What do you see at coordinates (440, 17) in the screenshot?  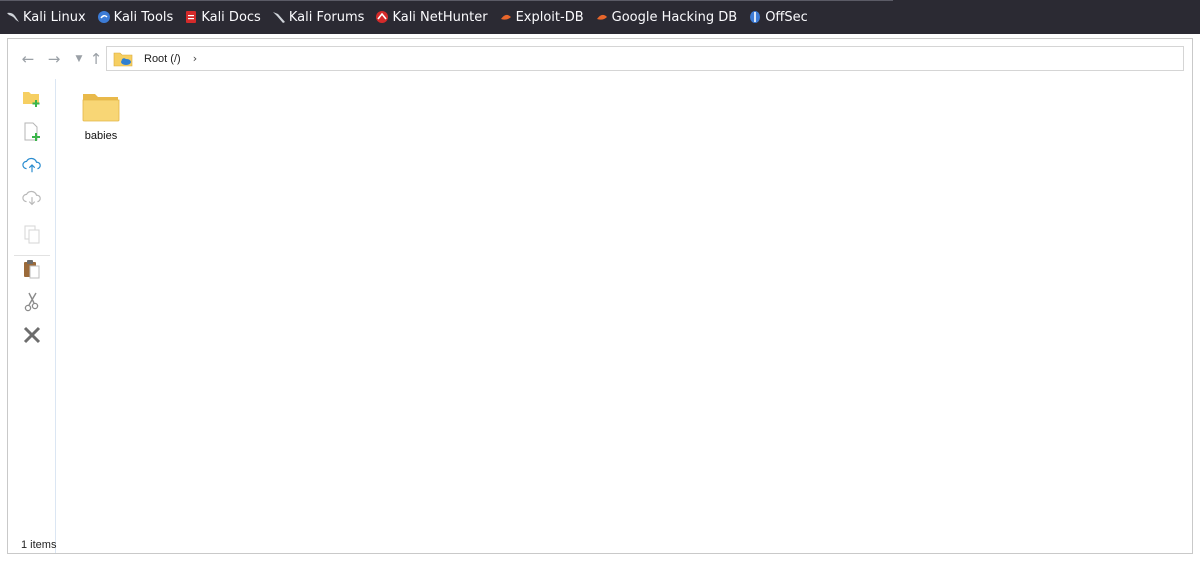 I see `bookmark-label: Kali NetHunter` at bounding box center [440, 17].